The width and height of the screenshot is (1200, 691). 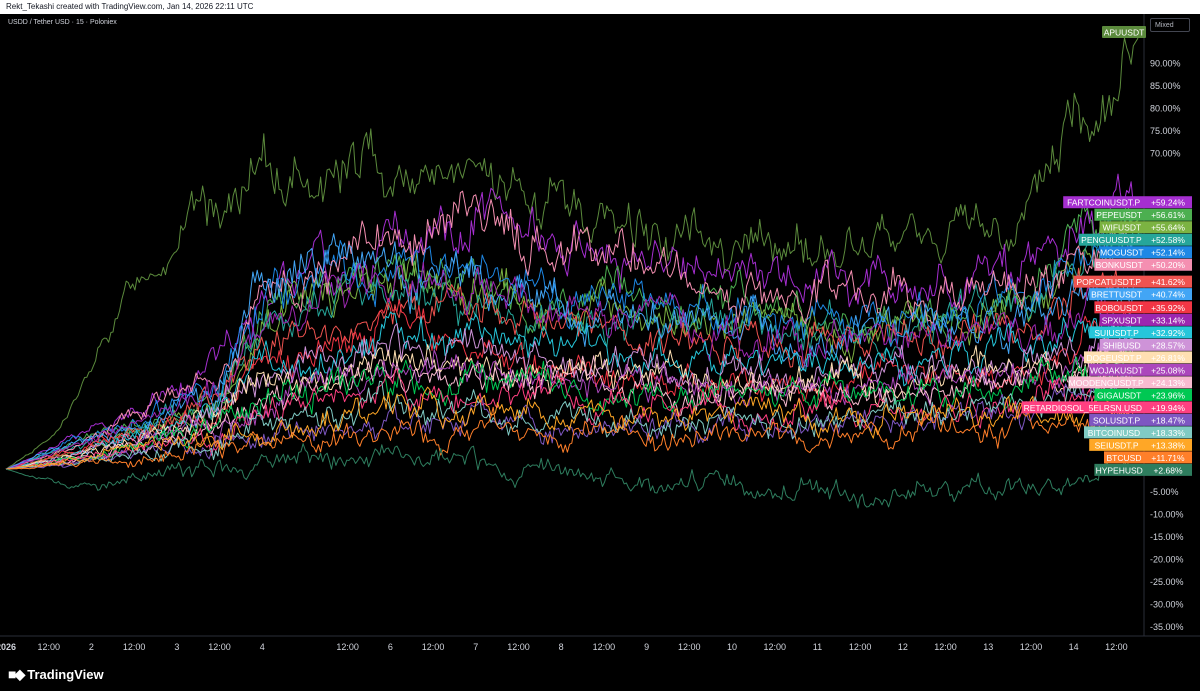 What do you see at coordinates (1167, 627) in the screenshot?
I see `y-tick-label: -35.00%` at bounding box center [1167, 627].